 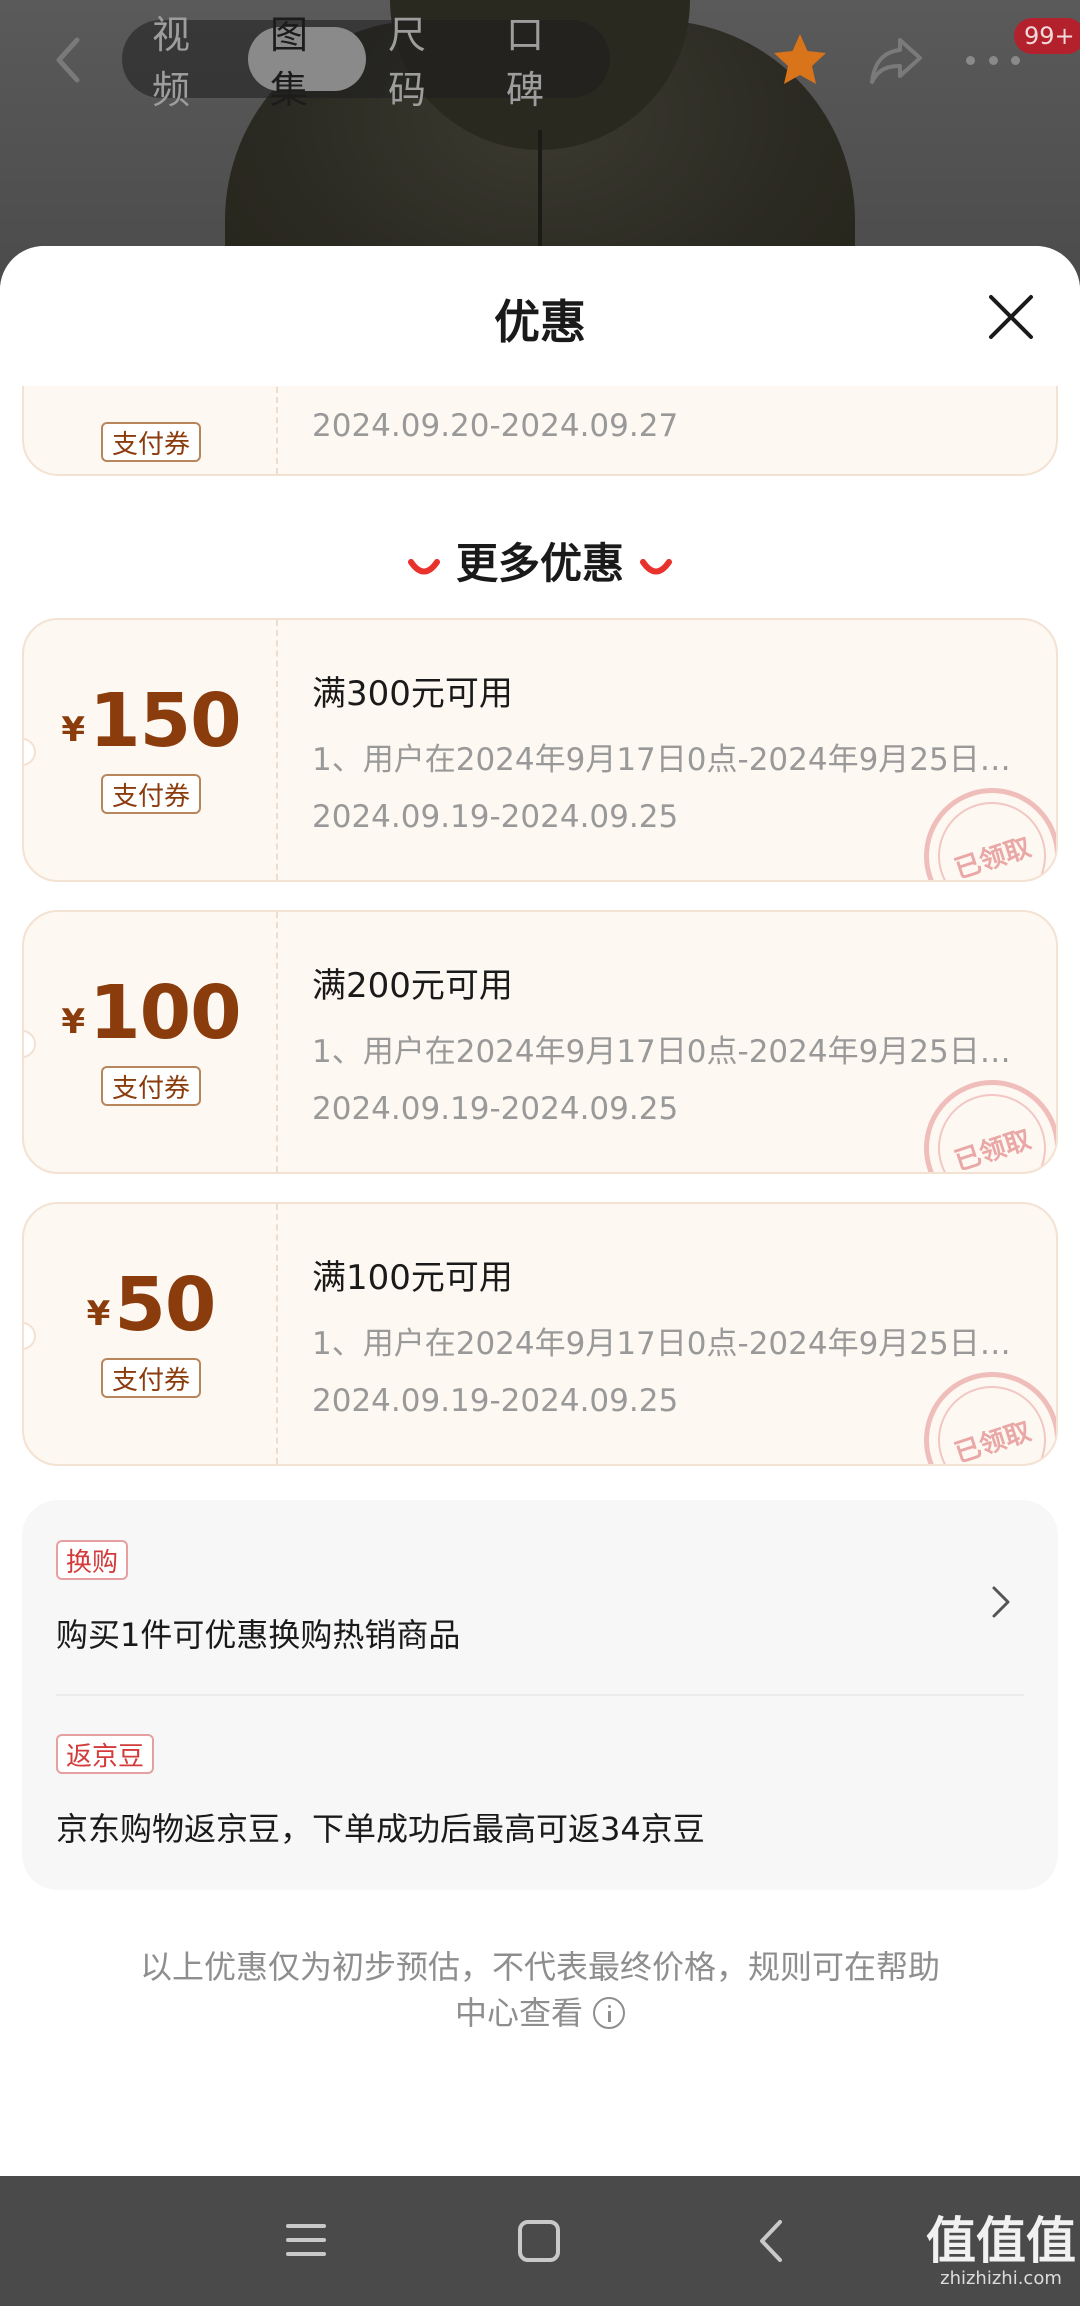 What do you see at coordinates (970, 60) in the screenshot?
I see `more-icon` at bounding box center [970, 60].